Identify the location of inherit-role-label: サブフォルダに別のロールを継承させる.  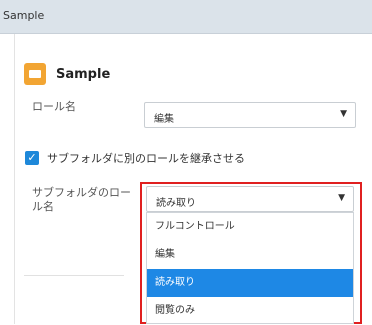
(146, 158).